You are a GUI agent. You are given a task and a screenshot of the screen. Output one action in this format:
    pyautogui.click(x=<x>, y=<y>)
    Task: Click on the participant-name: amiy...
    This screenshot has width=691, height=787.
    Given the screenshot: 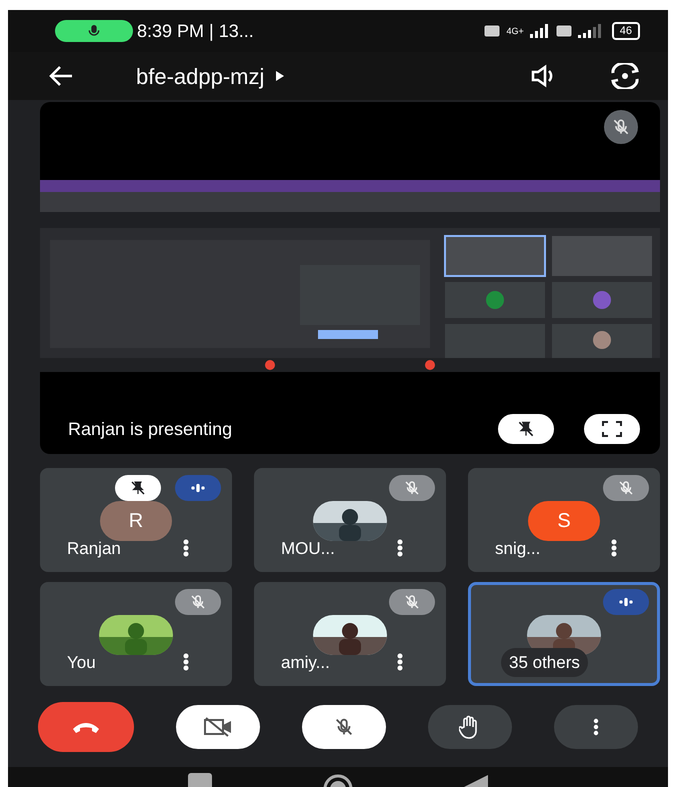 What is the action you would take?
    pyautogui.click(x=305, y=663)
    